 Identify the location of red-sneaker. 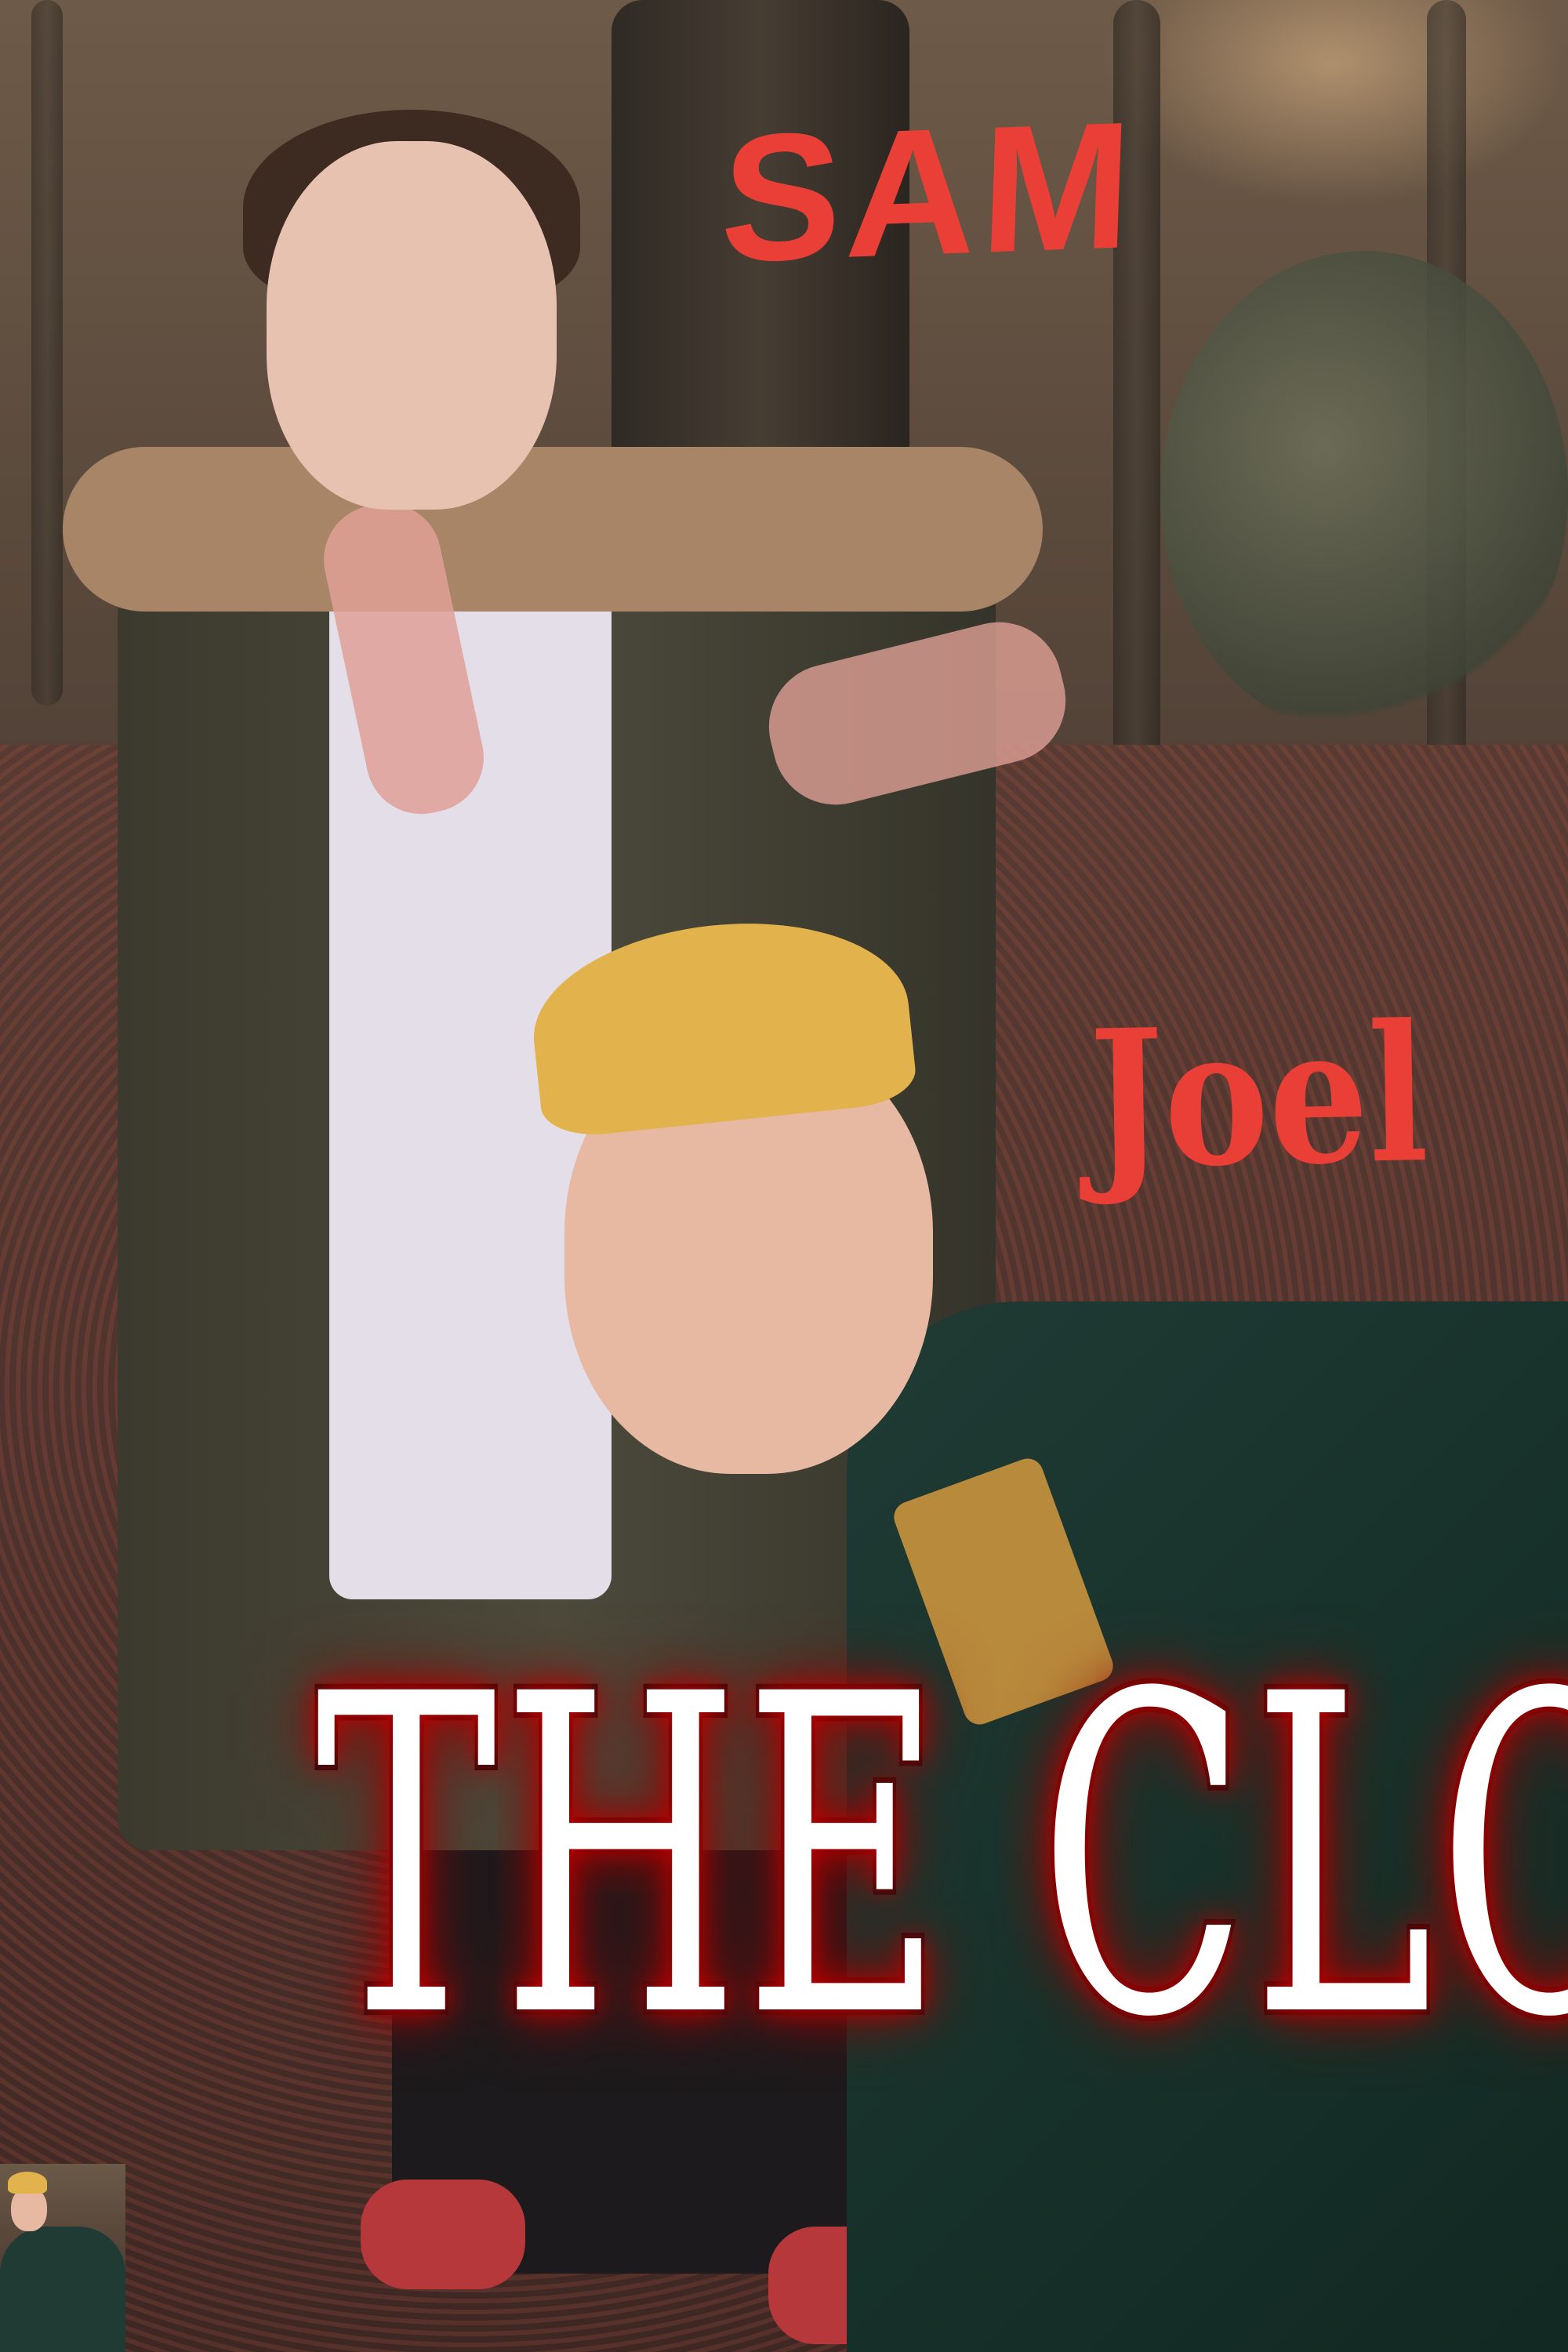
(443, 2234).